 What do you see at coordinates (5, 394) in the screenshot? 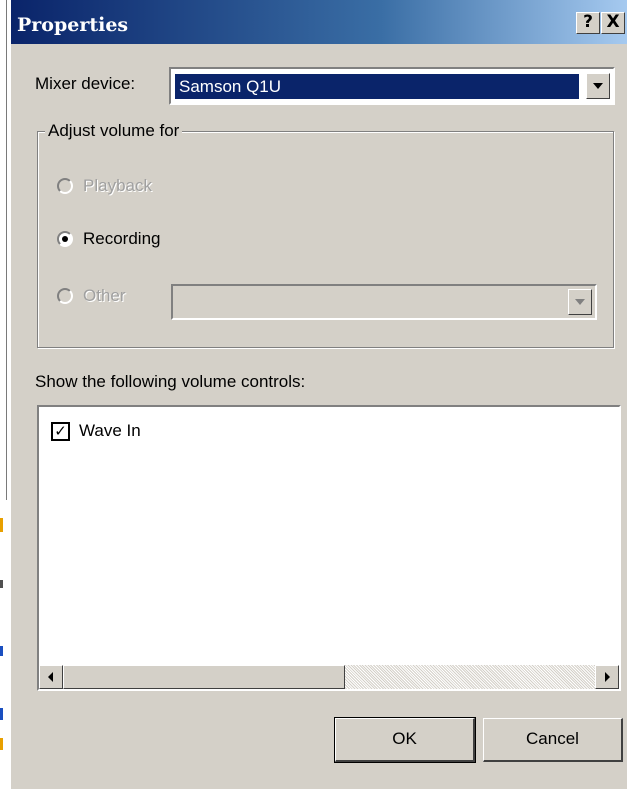
I see `background-window-strip` at bounding box center [5, 394].